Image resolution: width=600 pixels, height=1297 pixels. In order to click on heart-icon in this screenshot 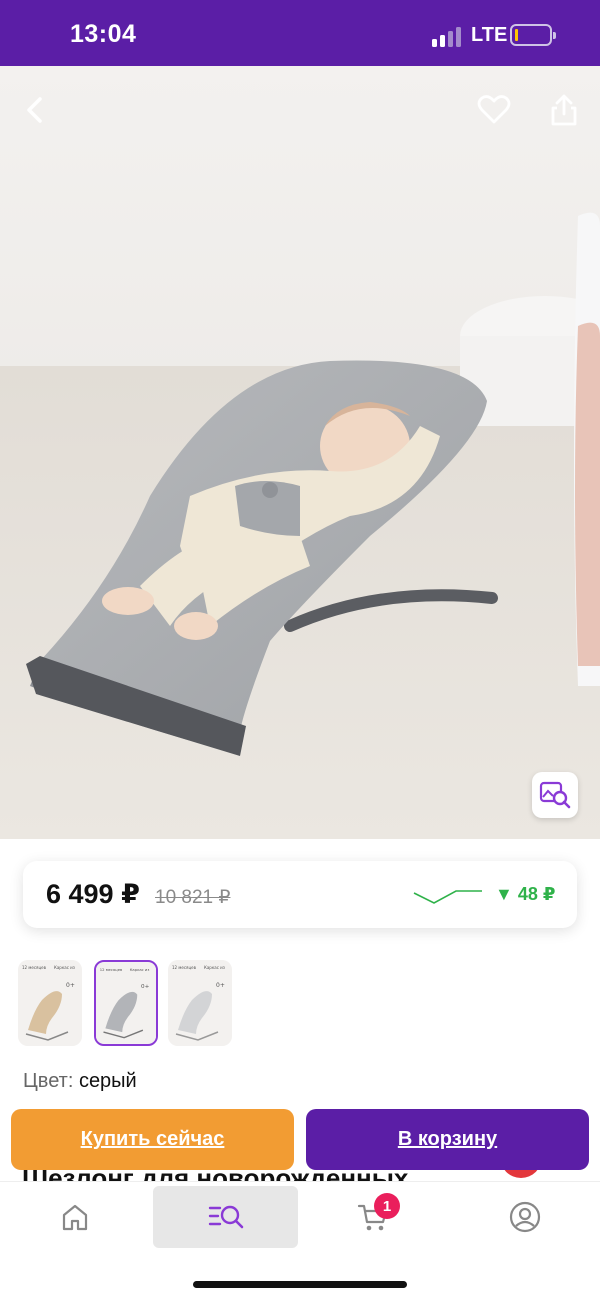, I will do `click(494, 109)`.